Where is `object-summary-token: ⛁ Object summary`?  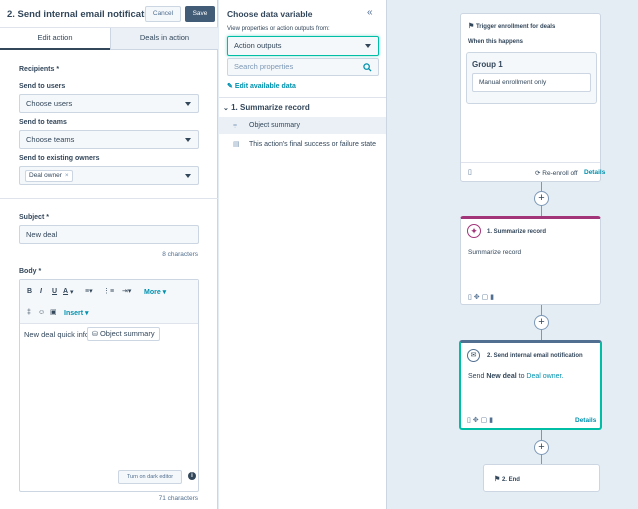
object-summary-token: ⛁ Object summary is located at coordinates (123, 334).